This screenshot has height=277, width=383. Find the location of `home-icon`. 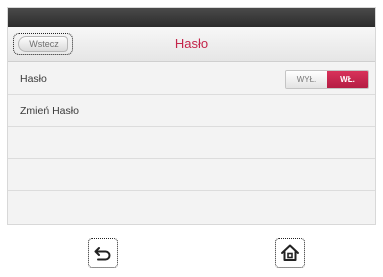

home-icon is located at coordinates (290, 252).